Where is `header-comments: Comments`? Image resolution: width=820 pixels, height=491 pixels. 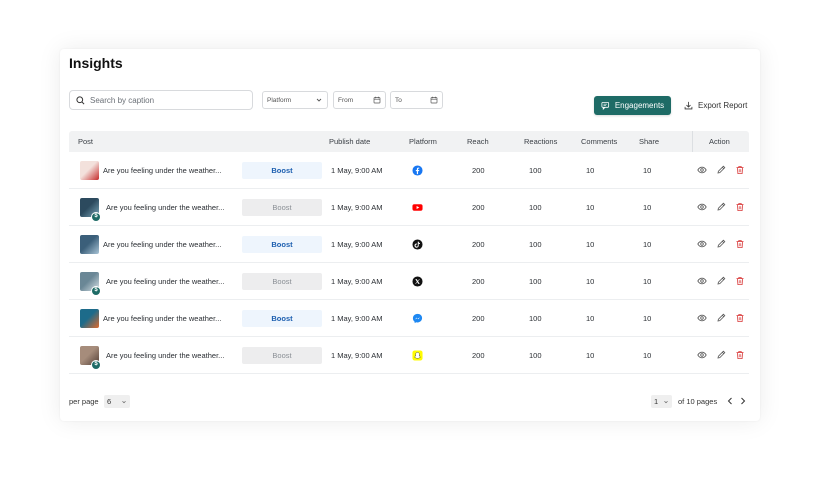
header-comments: Comments is located at coordinates (599, 141).